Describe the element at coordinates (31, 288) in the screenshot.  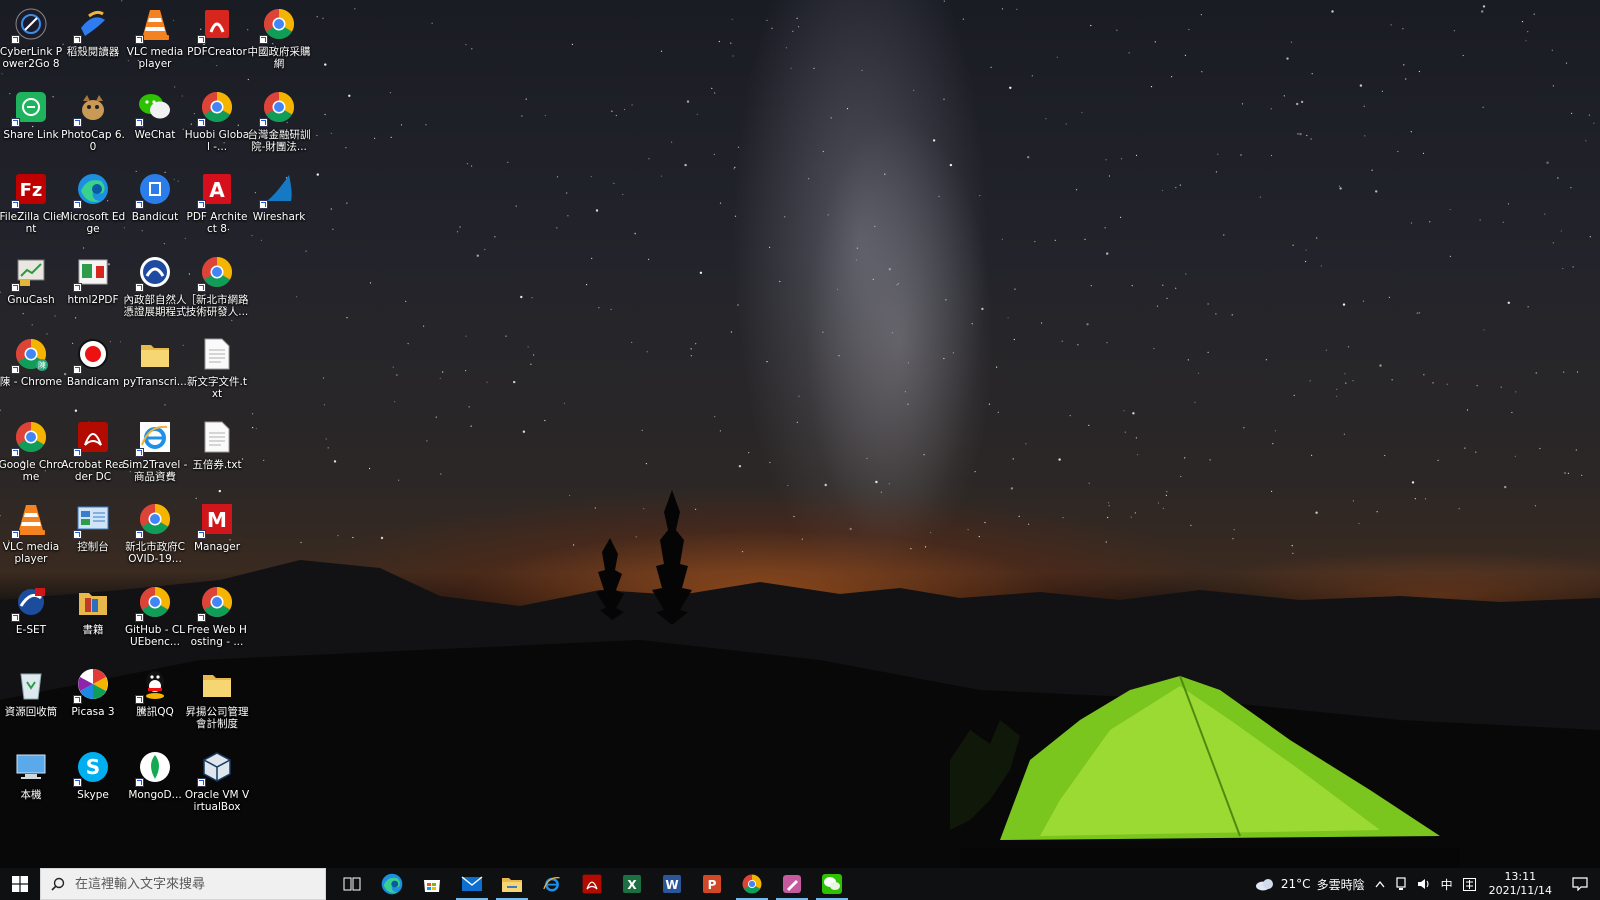
I see `desktop-icon: GnuCash` at that location.